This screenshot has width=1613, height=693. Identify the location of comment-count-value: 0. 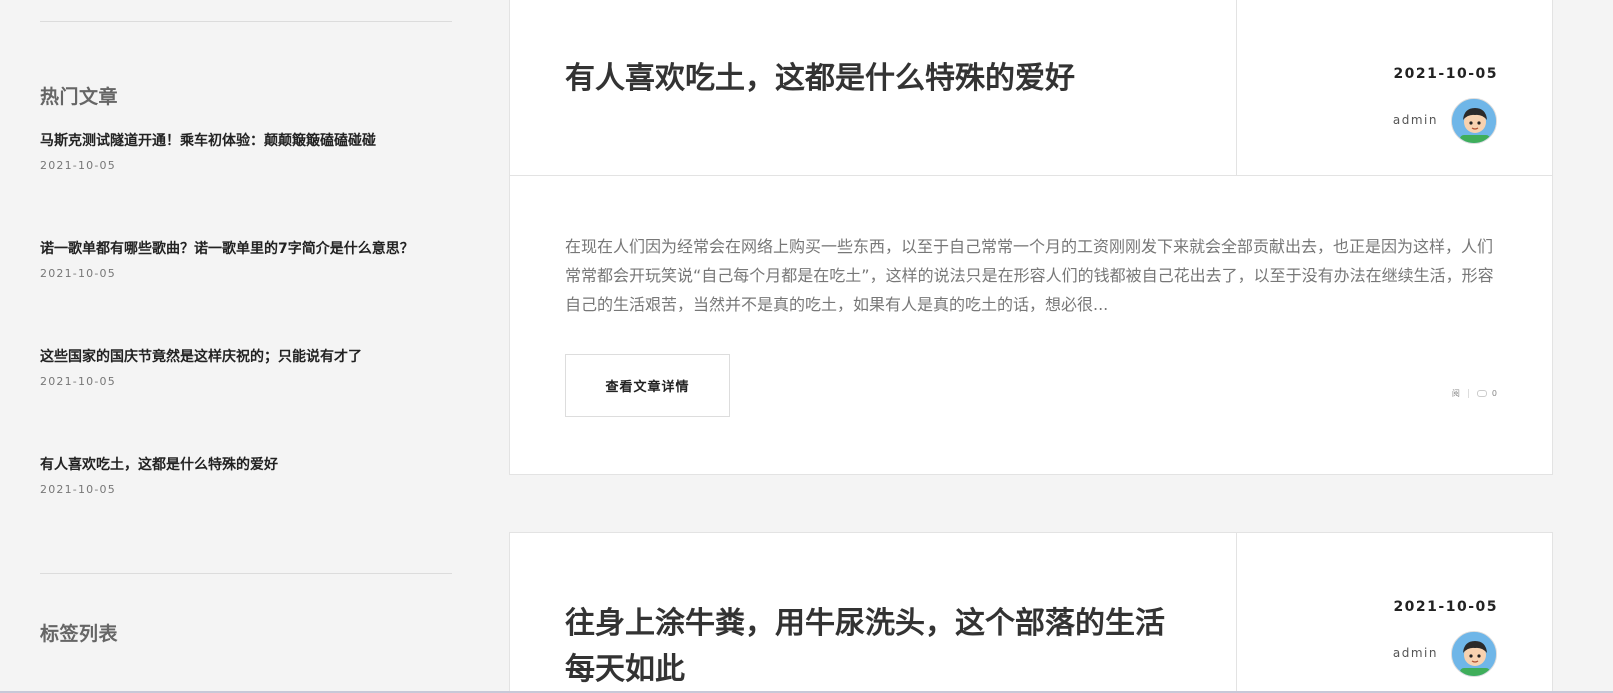
(1494, 393).